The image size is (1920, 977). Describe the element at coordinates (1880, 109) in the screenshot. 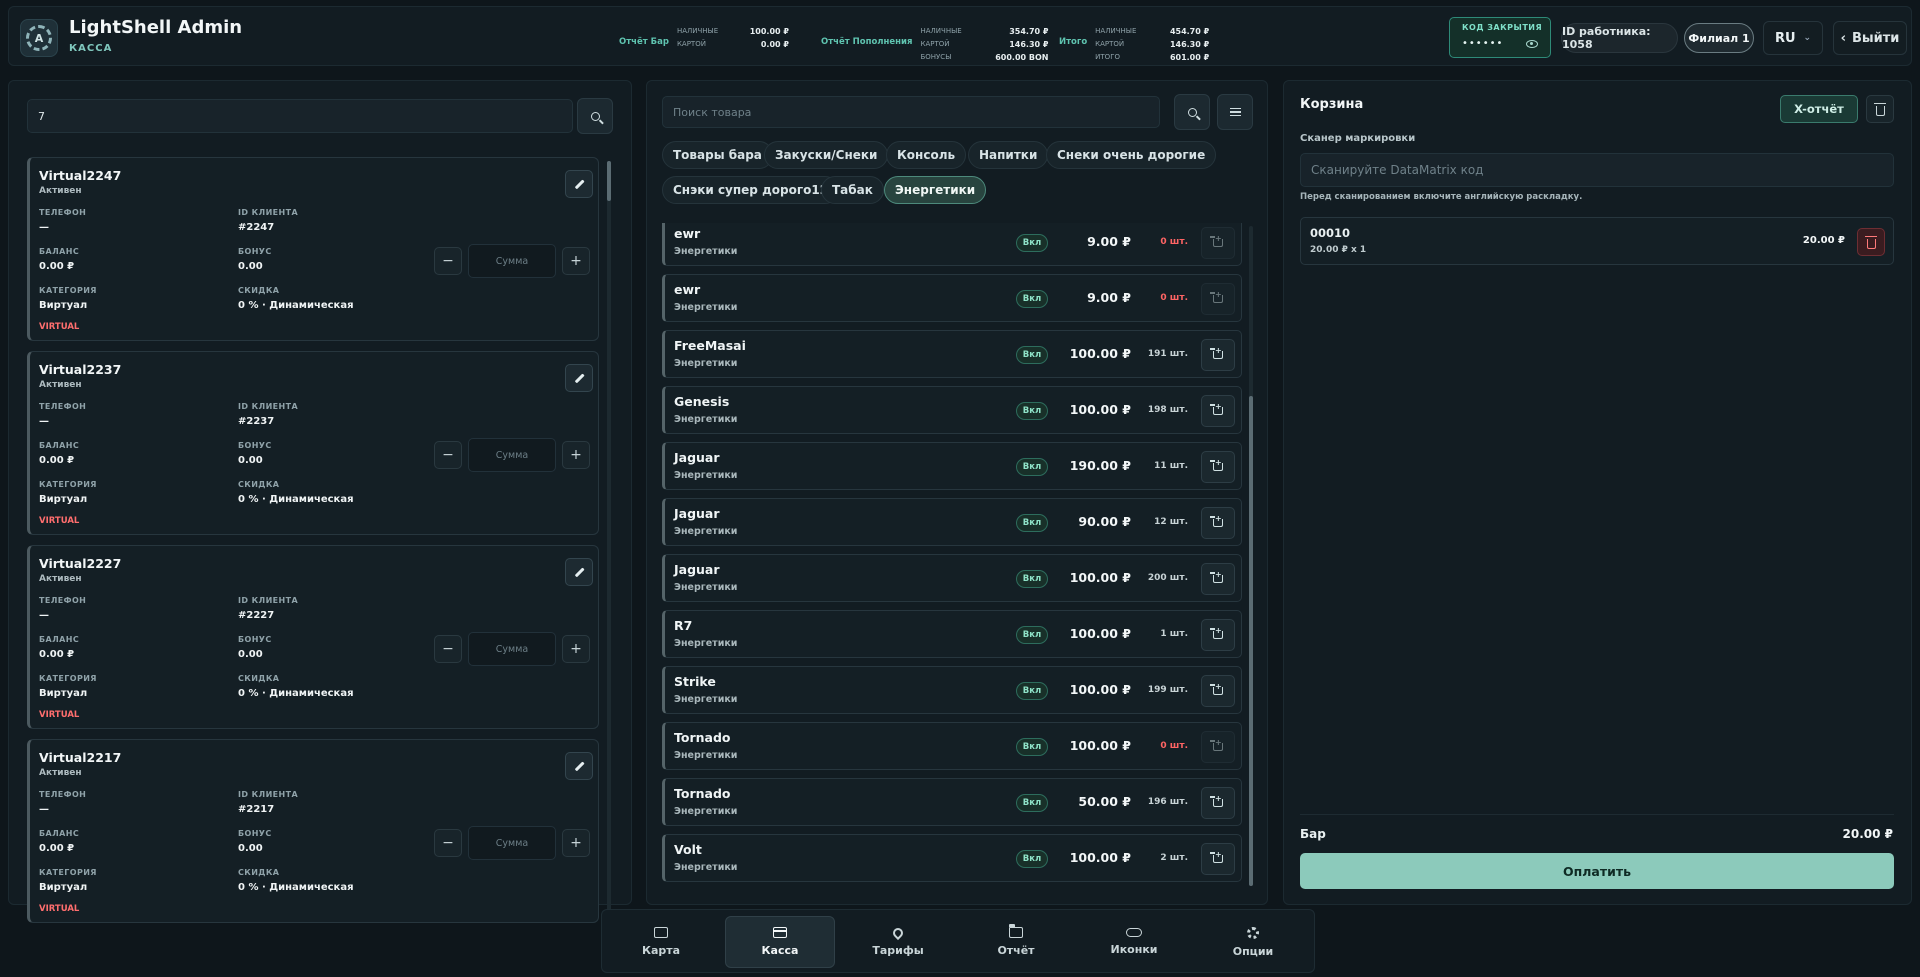

I see `clear-cart-button` at that location.